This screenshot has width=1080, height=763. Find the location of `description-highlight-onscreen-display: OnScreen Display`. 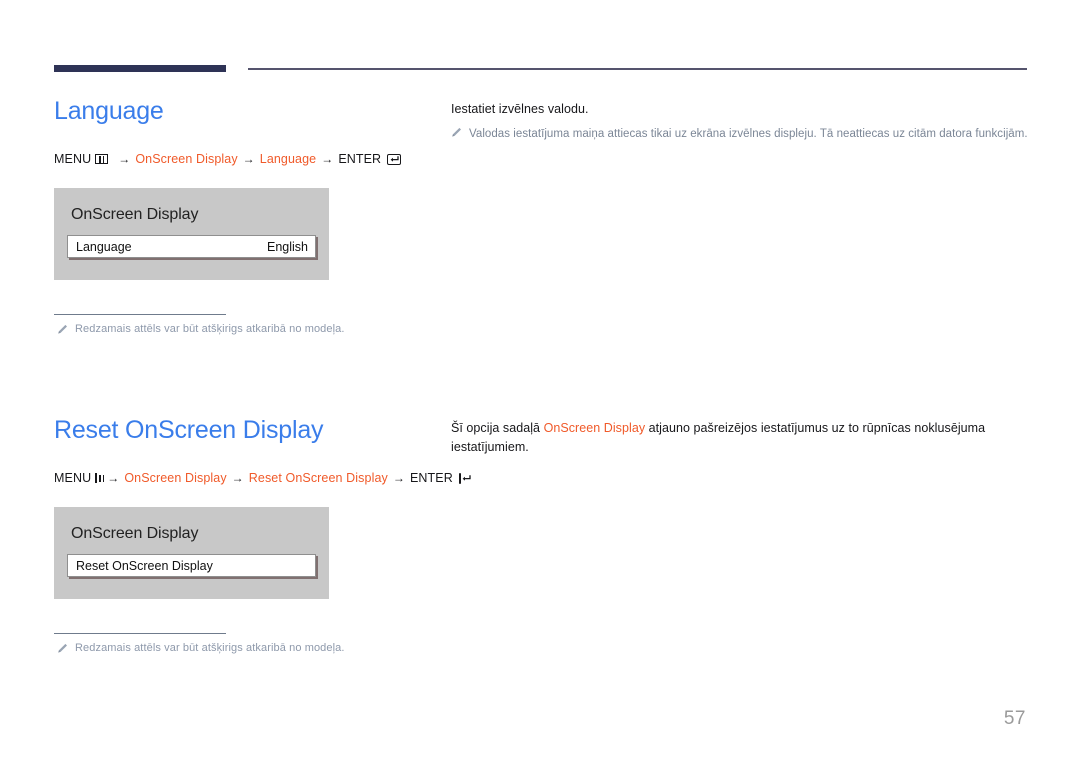

description-highlight-onscreen-display: OnScreen Display is located at coordinates (594, 428).